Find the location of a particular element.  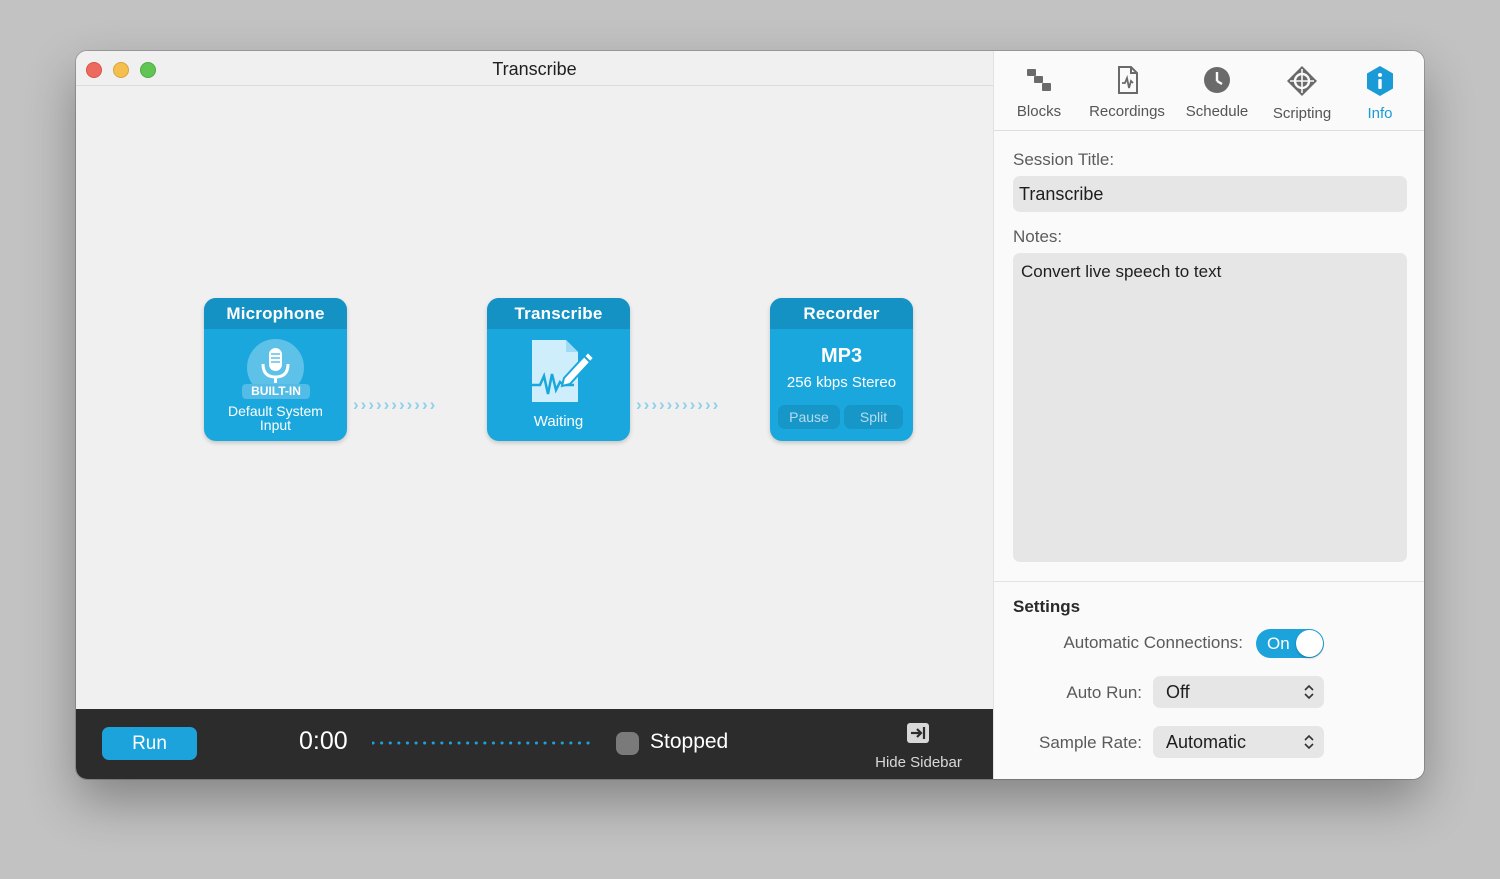

progress-track is located at coordinates (484, 743).